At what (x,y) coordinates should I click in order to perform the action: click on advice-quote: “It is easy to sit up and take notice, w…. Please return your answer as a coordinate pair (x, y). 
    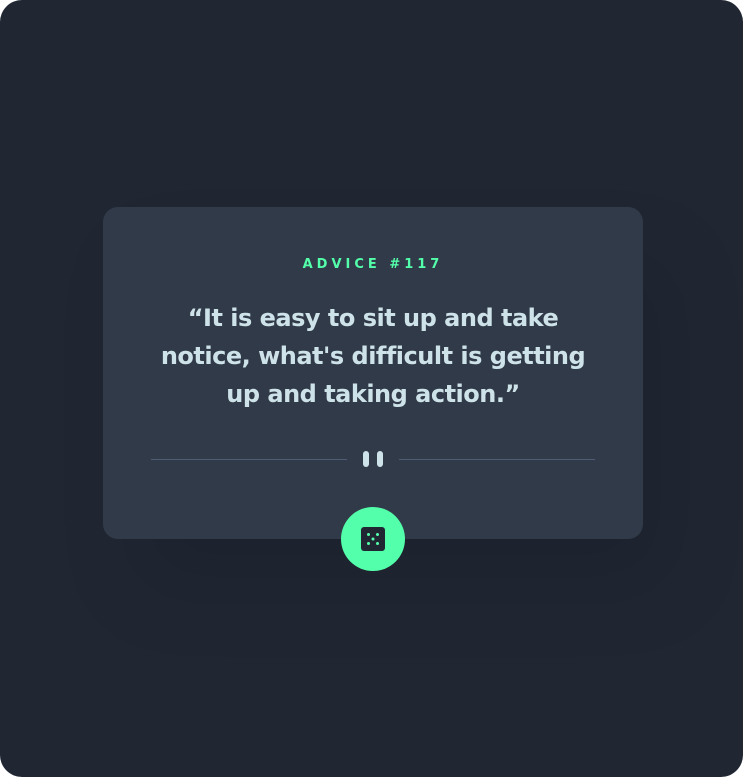
    Looking at the image, I should click on (373, 356).